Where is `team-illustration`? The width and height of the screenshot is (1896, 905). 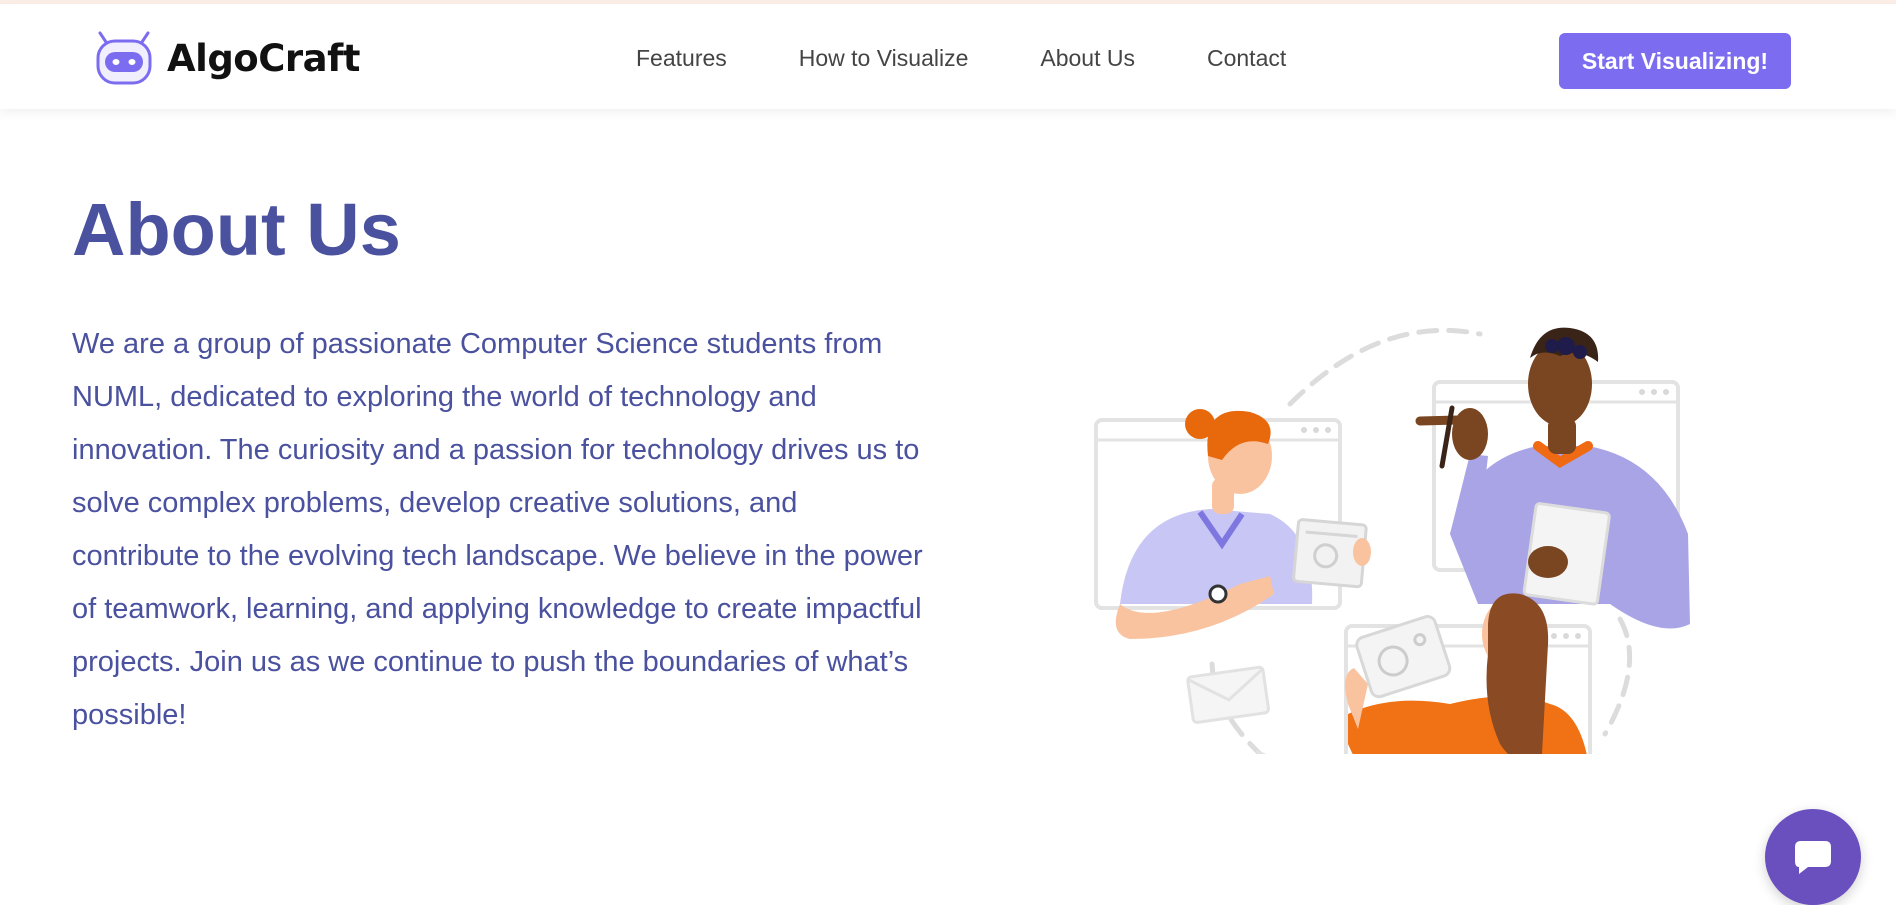 team-illustration is located at coordinates (1392, 540).